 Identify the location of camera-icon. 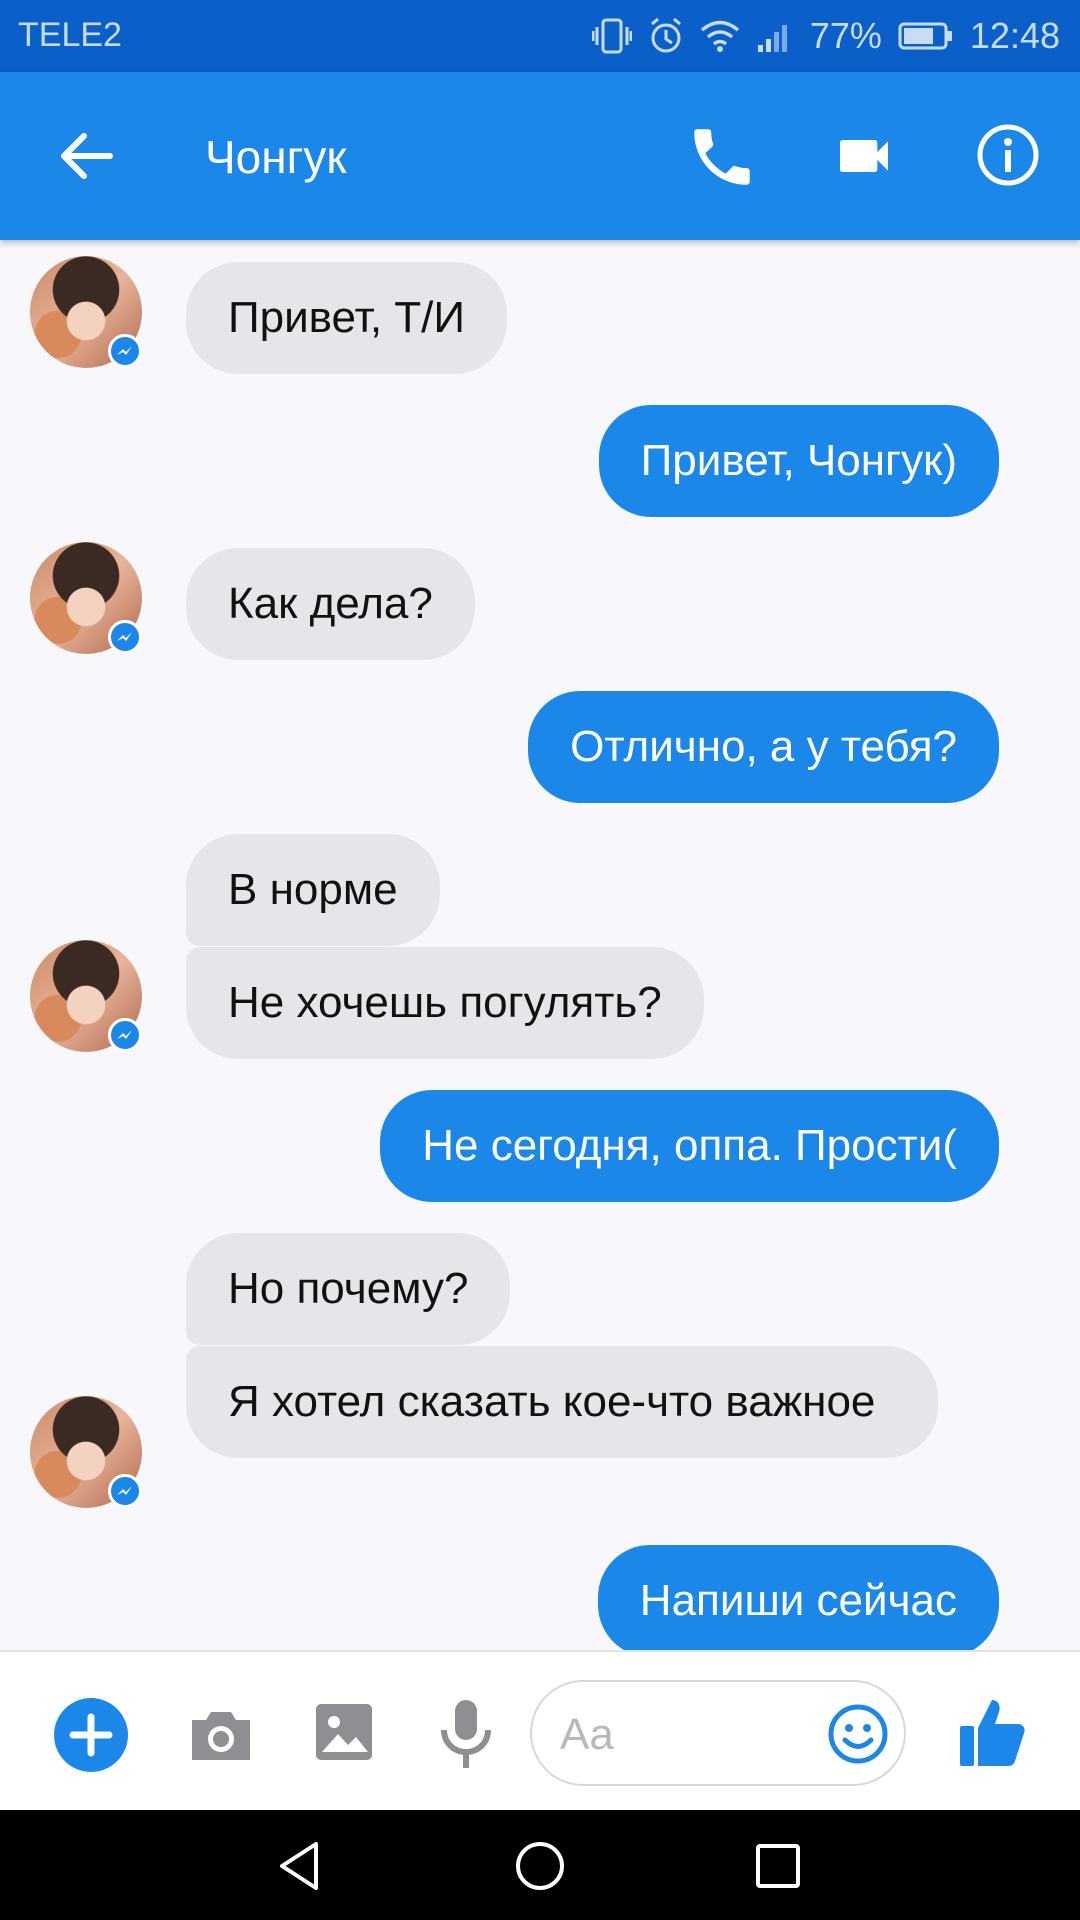
(221, 1736).